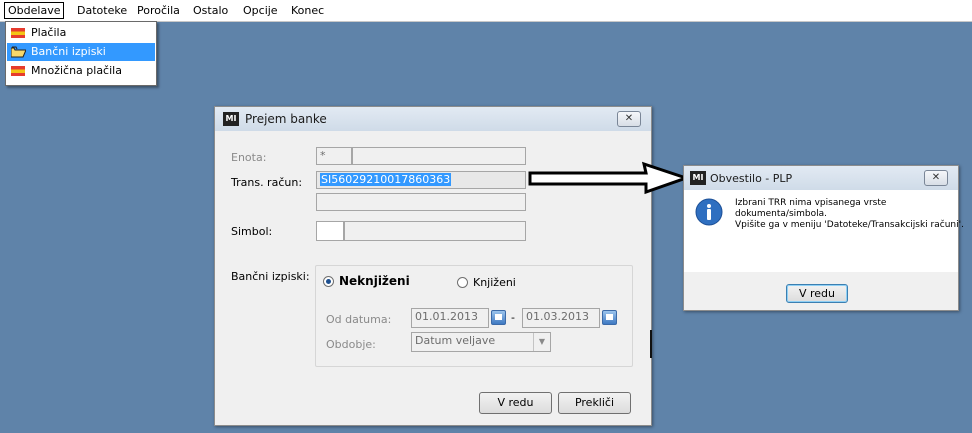 The height and width of the screenshot is (433, 972). What do you see at coordinates (781, 214) in the screenshot?
I see `message-line-2: dokumenta/simbola.` at bounding box center [781, 214].